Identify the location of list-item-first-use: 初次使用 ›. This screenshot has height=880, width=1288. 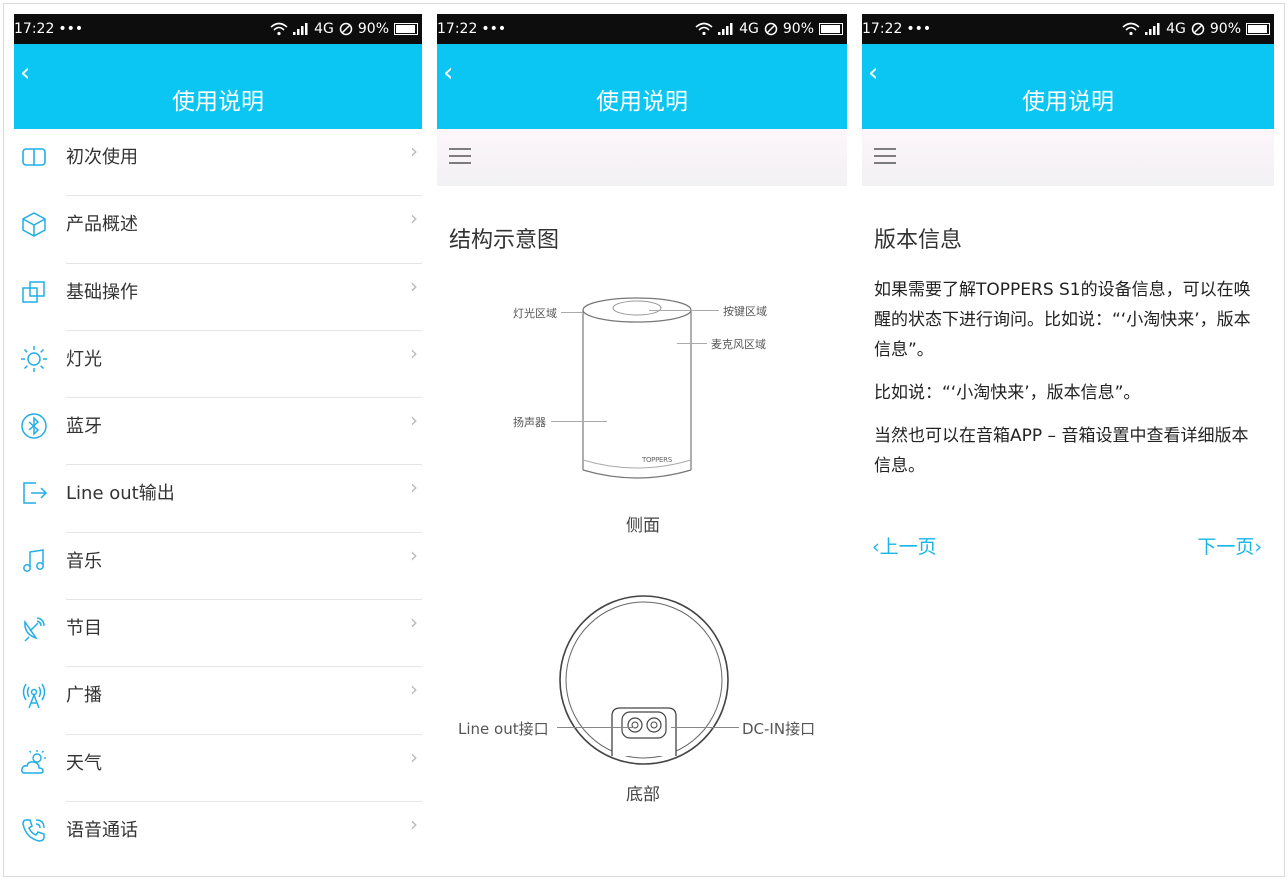
(218, 163).